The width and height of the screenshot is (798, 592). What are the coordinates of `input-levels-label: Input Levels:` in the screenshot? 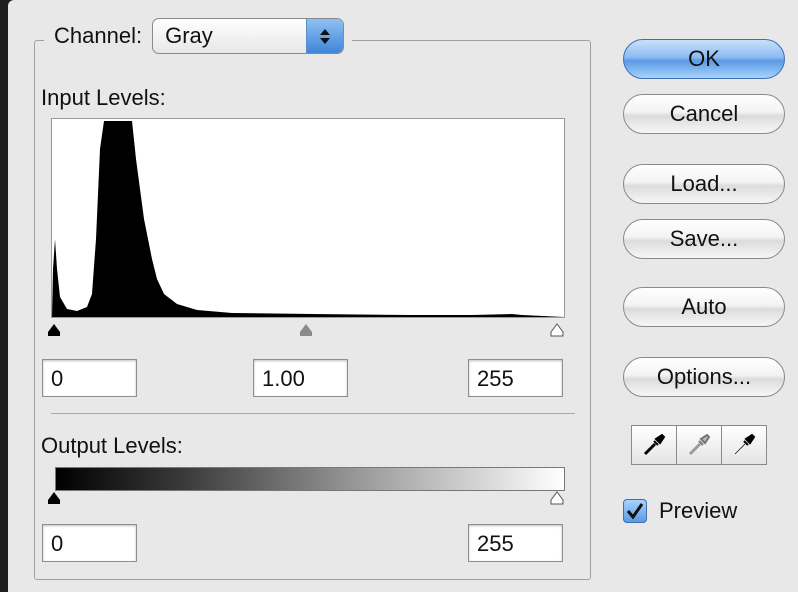 It's located at (103, 97).